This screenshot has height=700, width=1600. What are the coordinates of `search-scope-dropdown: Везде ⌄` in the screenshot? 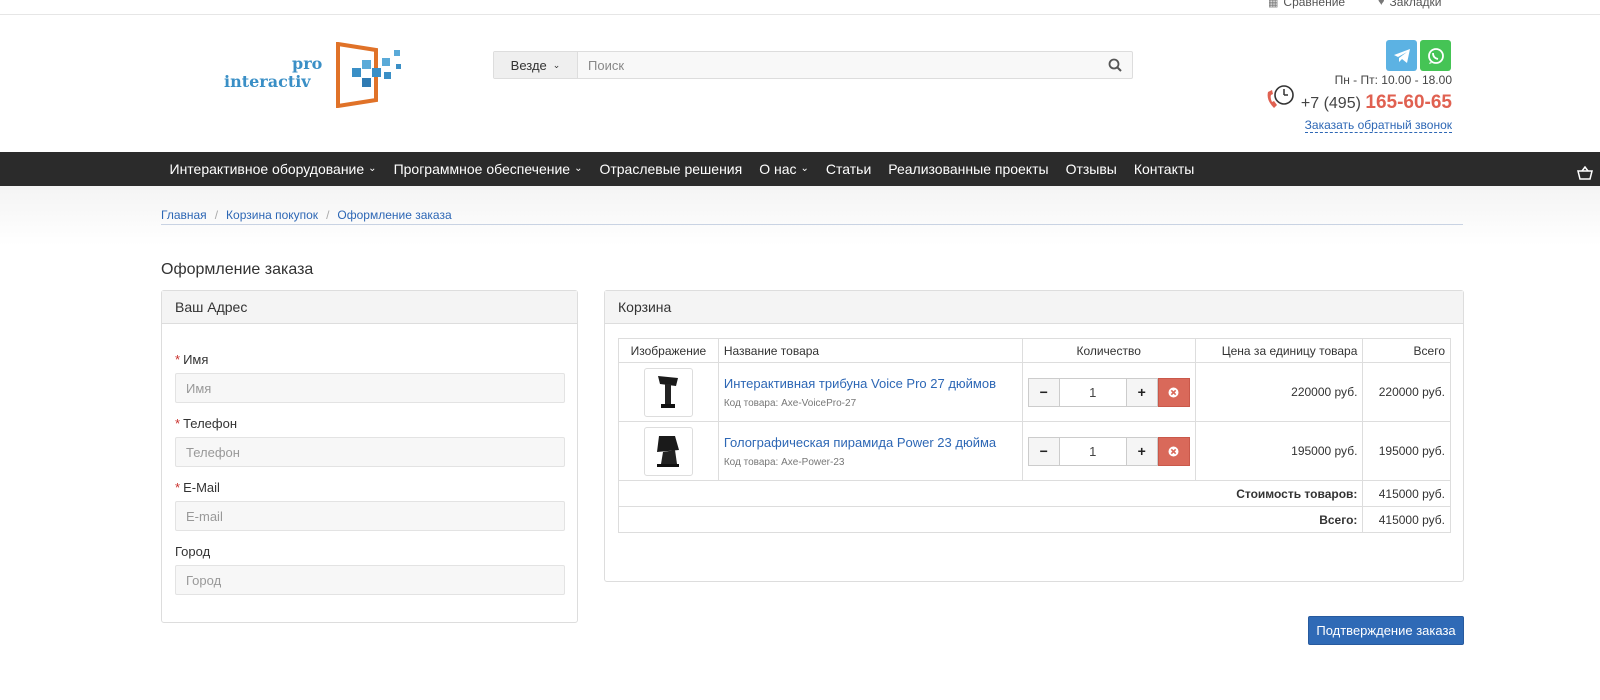 It's located at (536, 65).